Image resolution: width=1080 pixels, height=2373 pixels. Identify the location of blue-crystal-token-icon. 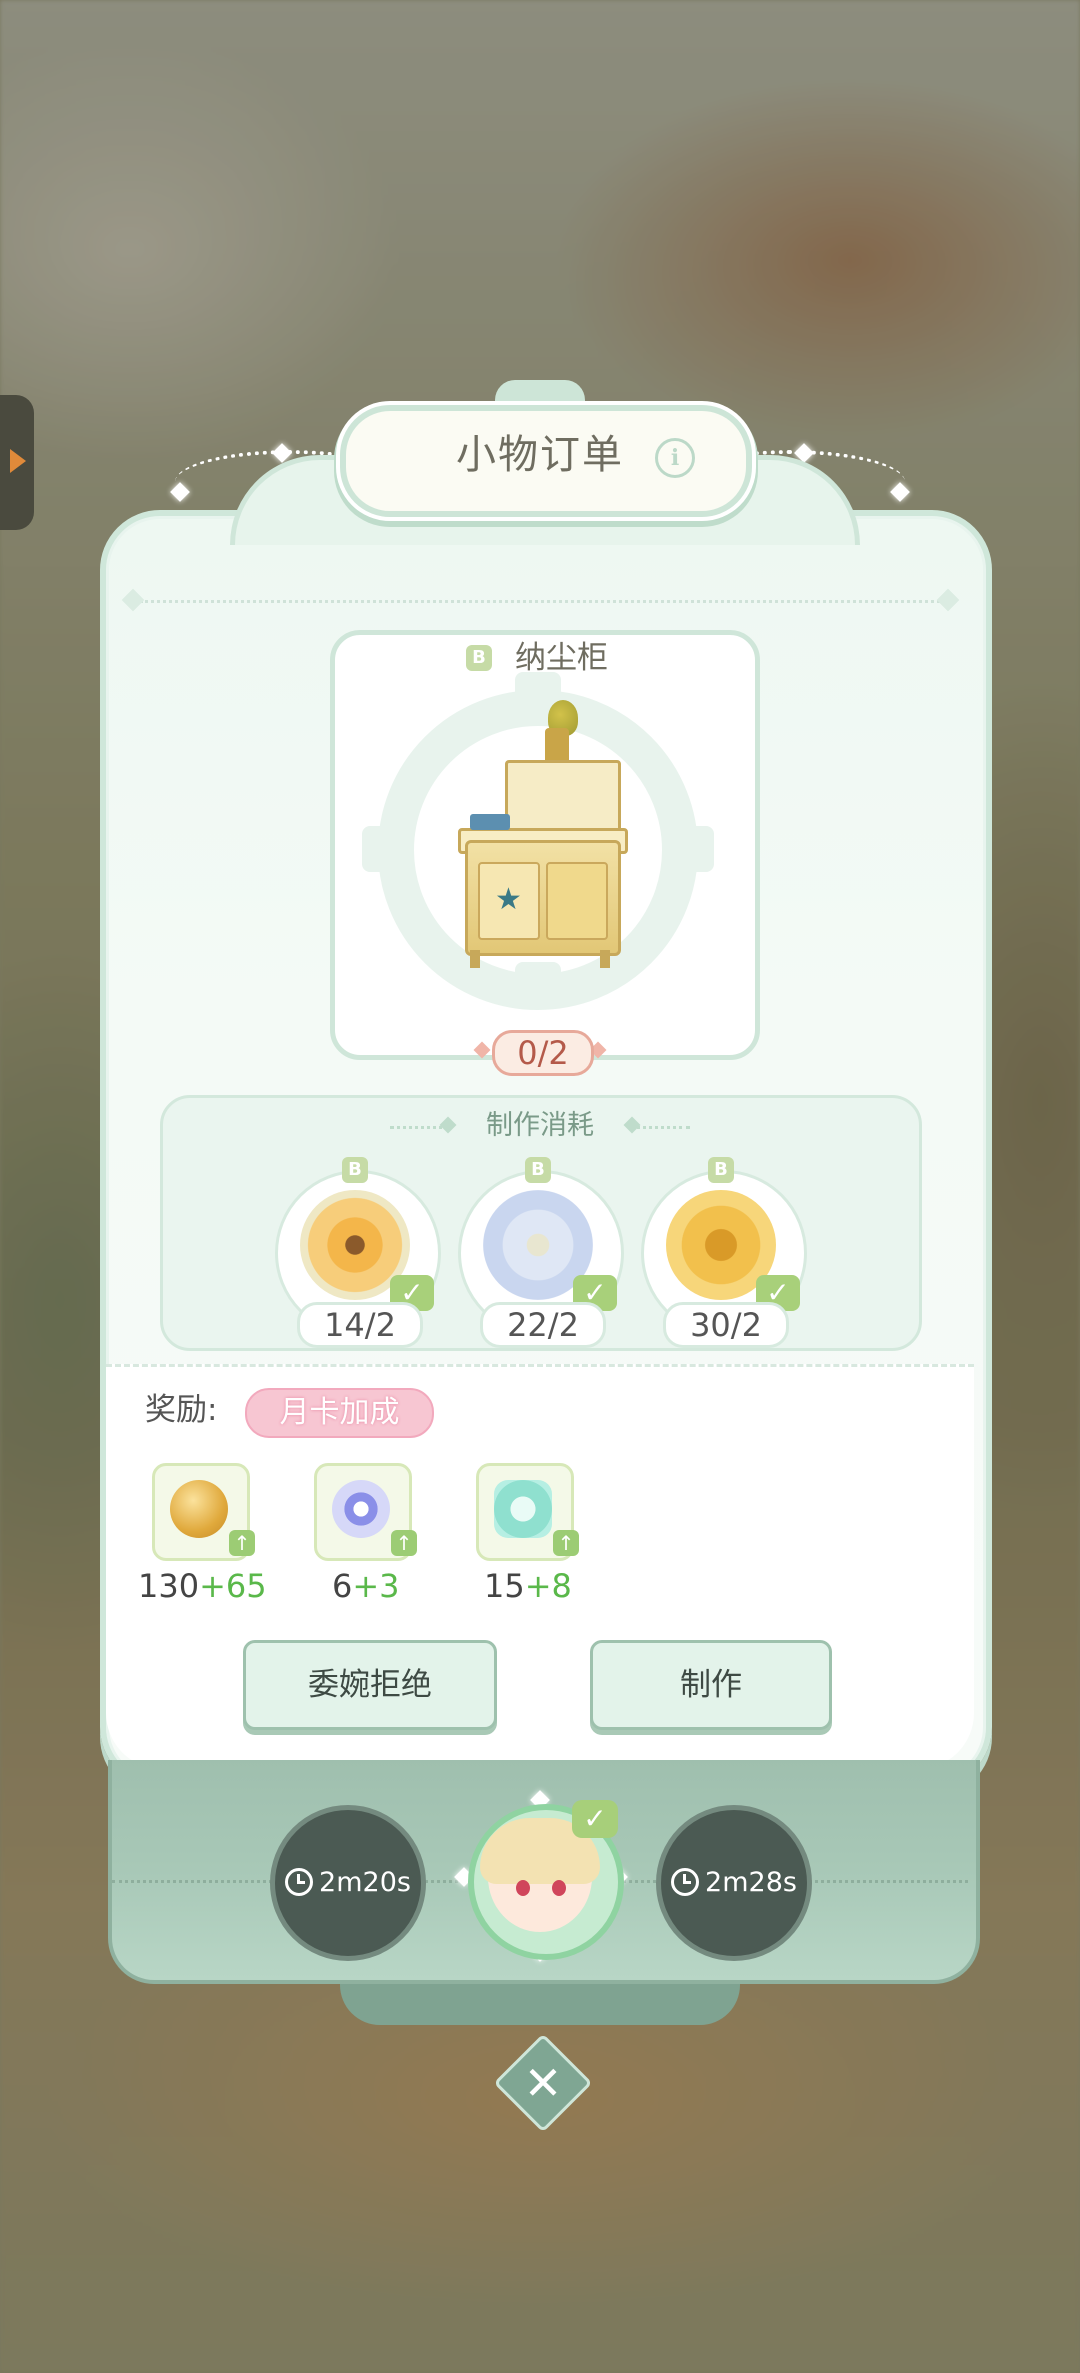
(361, 1509).